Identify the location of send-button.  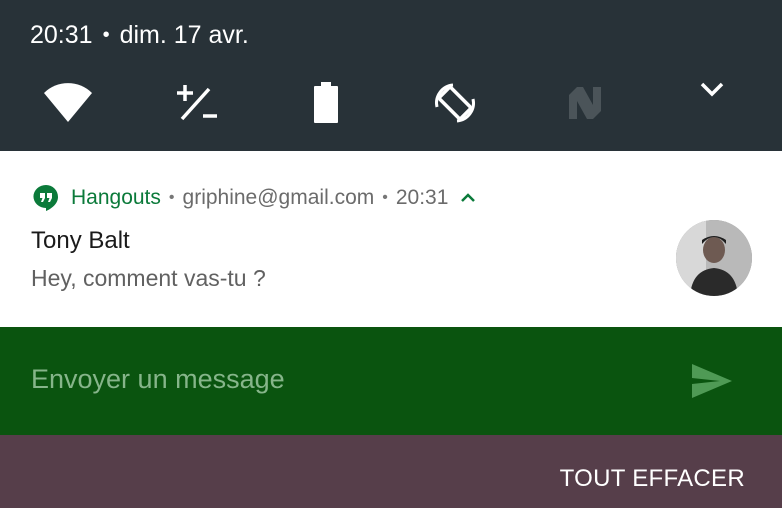
(712, 381).